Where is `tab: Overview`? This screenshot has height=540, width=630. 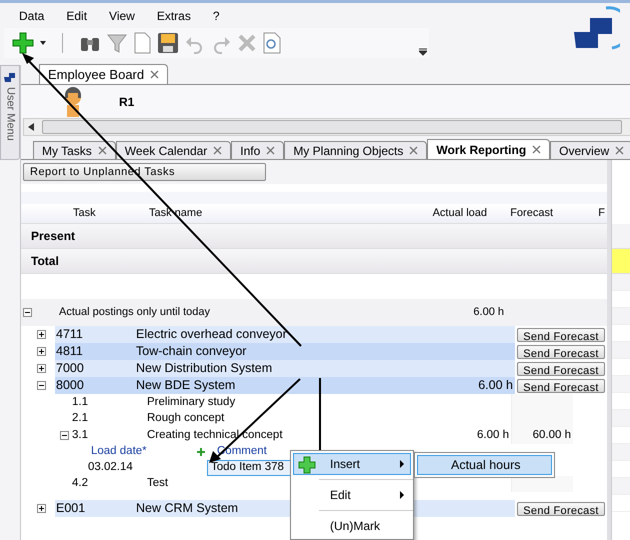
tab: Overview is located at coordinates (590, 150).